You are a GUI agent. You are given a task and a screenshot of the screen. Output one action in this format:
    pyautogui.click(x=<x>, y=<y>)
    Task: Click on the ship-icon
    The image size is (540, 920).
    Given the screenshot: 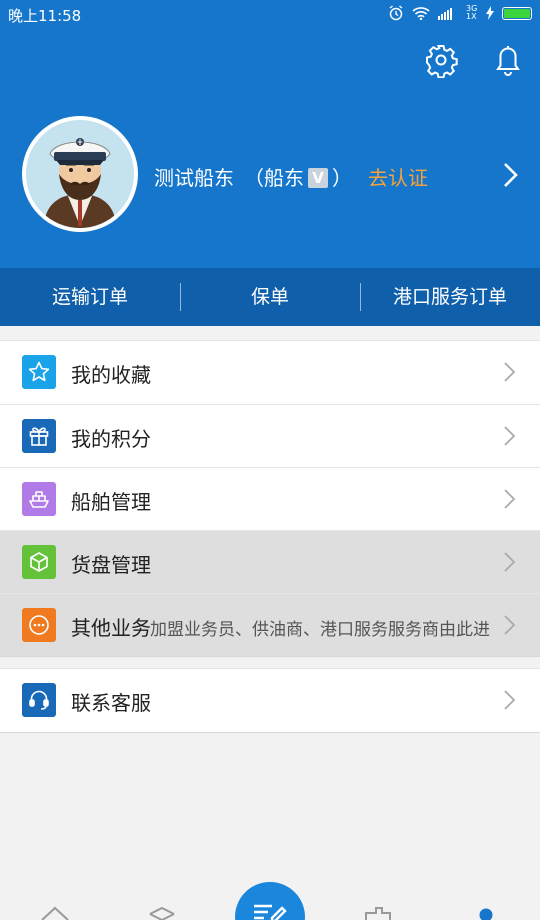 What is the action you would take?
    pyautogui.click(x=39, y=499)
    